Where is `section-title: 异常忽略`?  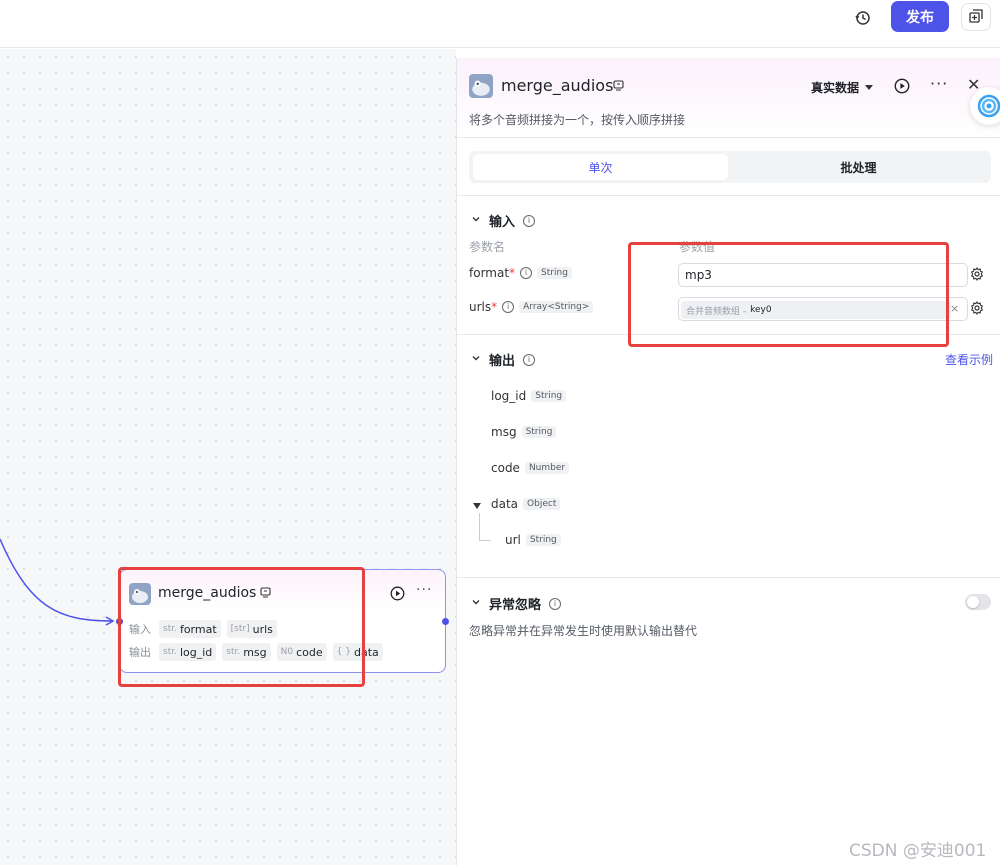
section-title: 异常忽略 is located at coordinates (515, 605).